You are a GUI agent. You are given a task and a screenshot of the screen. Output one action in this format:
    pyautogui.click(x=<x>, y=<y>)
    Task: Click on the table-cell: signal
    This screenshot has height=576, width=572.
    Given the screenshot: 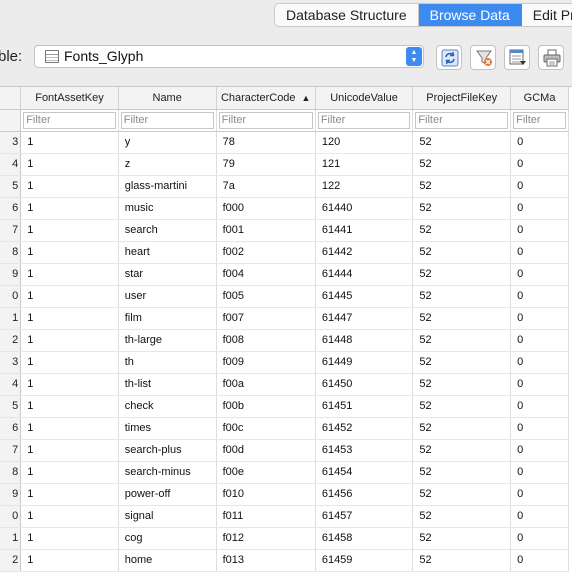 What is the action you would take?
    pyautogui.click(x=167, y=516)
    